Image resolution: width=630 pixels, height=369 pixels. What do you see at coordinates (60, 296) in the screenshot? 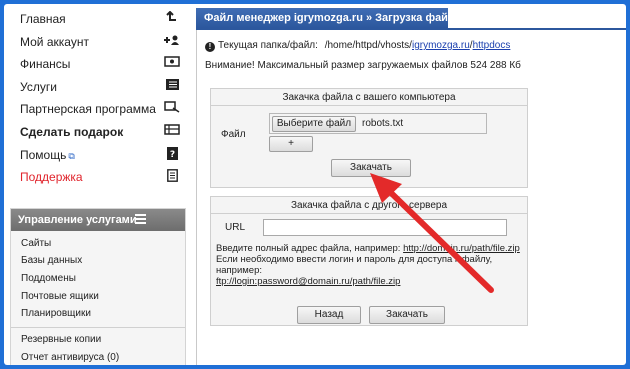
I see `service-link-mailboxes: Почтовые ящики` at bounding box center [60, 296].